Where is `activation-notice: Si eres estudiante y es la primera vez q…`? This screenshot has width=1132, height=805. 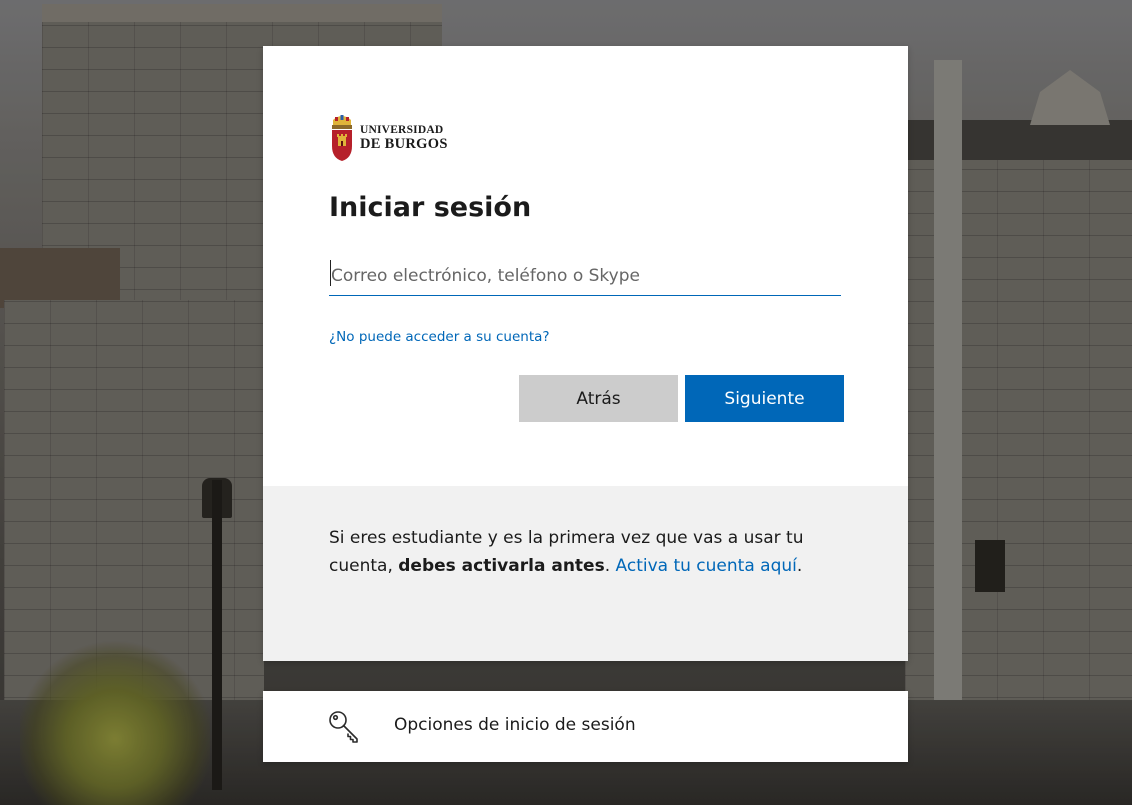
activation-notice: Si eres estudiante y es la primera vez q… is located at coordinates (585, 573).